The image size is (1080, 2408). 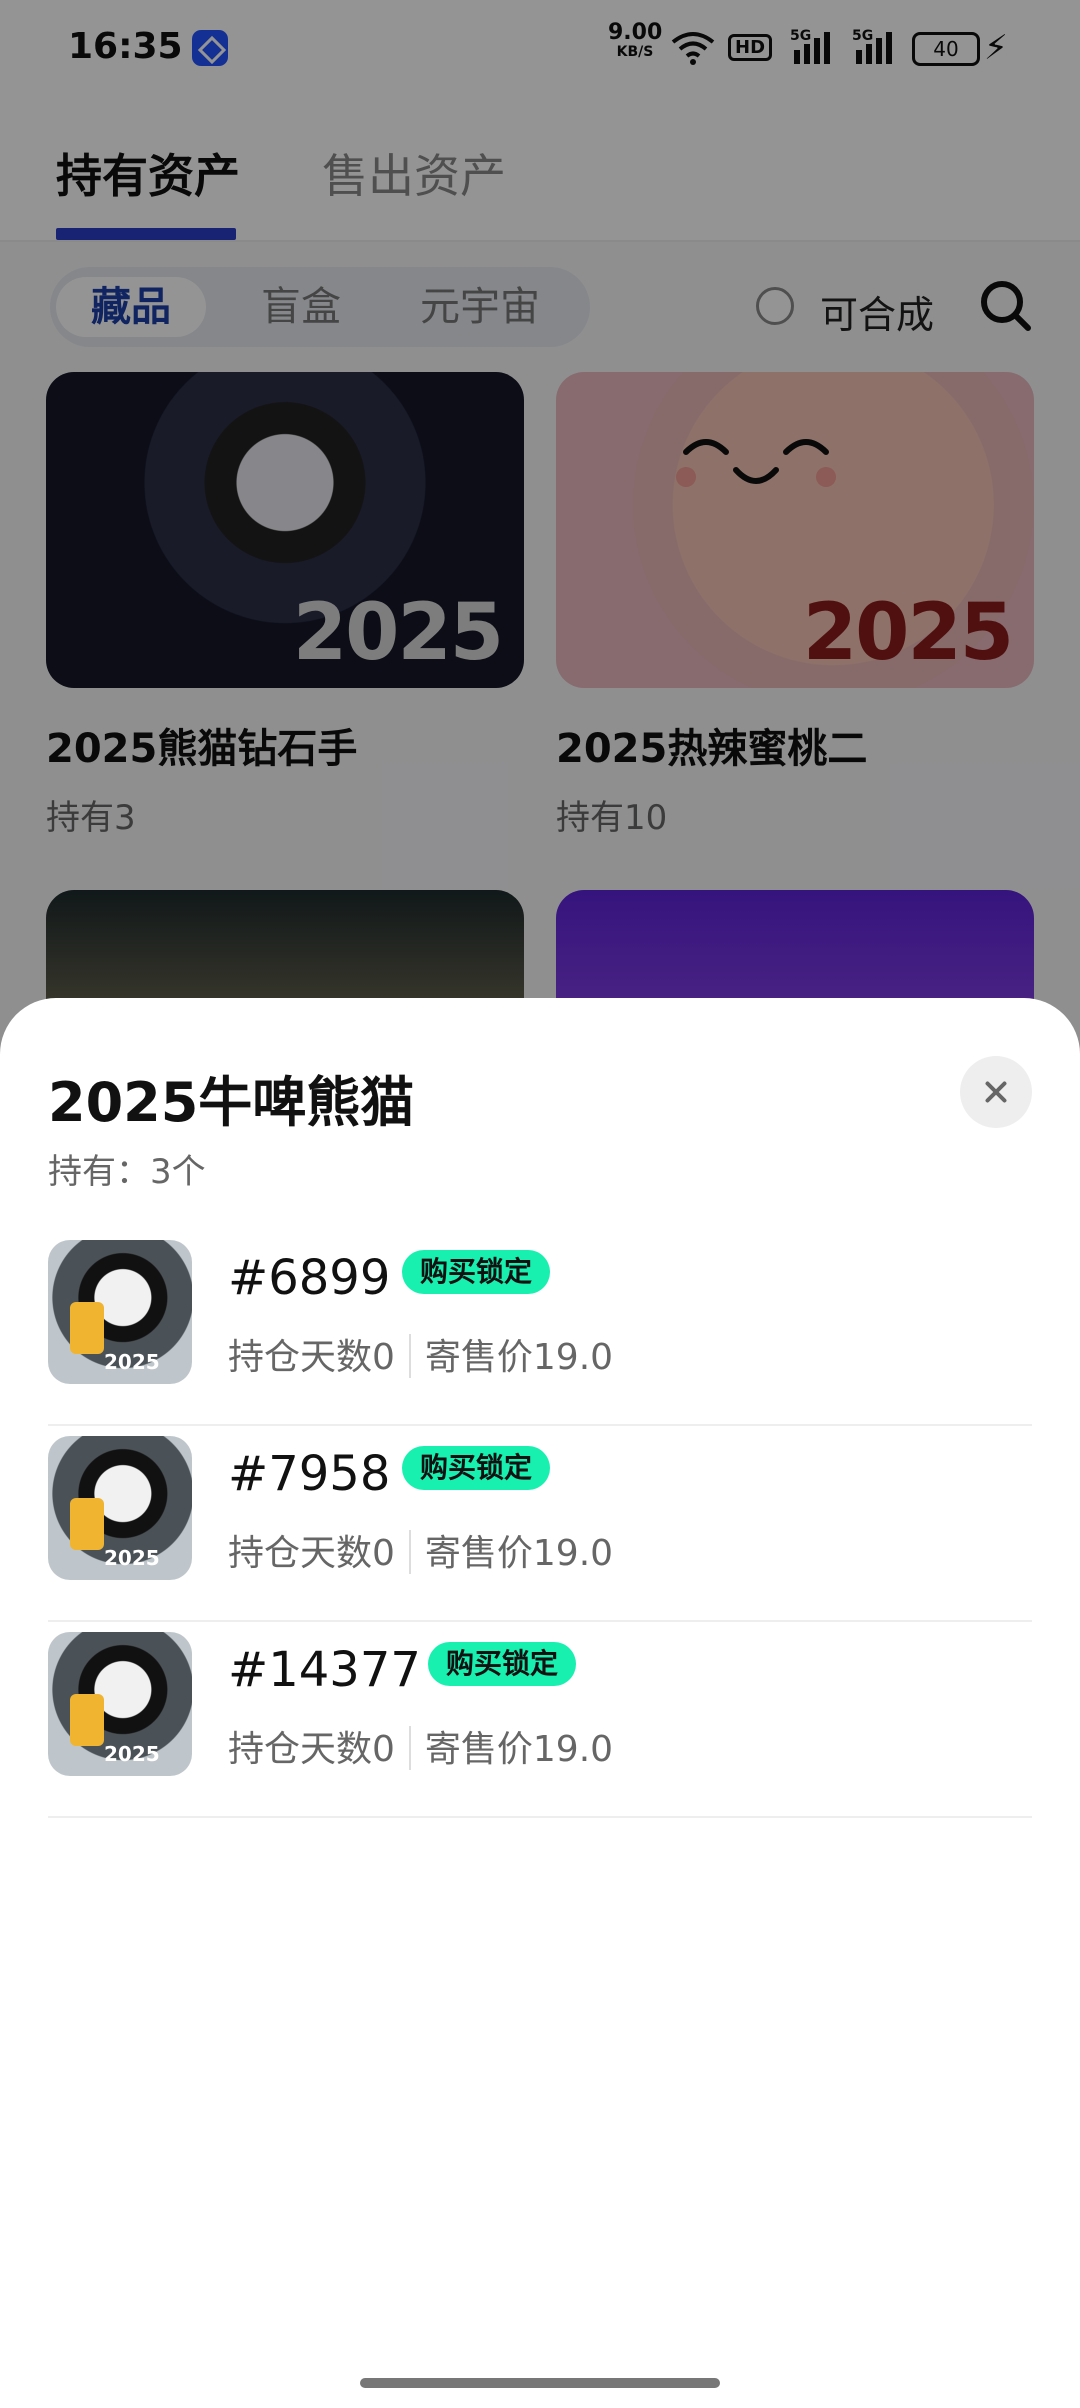 I want to click on item-id: #7958, so click(x=309, y=1474).